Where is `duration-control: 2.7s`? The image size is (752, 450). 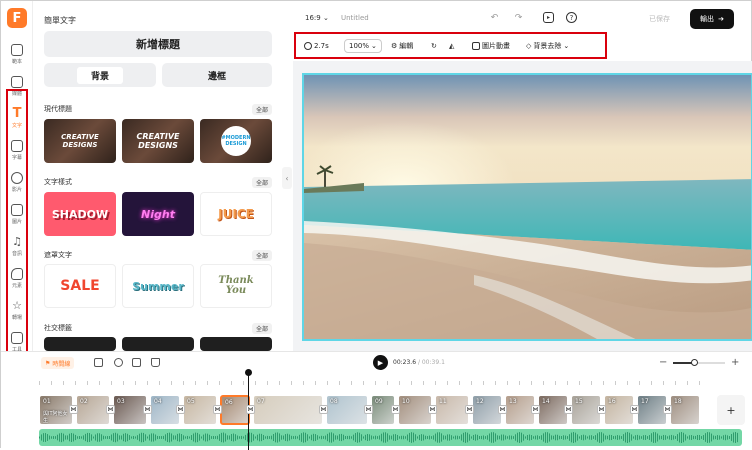
duration-control: 2.7s is located at coordinates (316, 46).